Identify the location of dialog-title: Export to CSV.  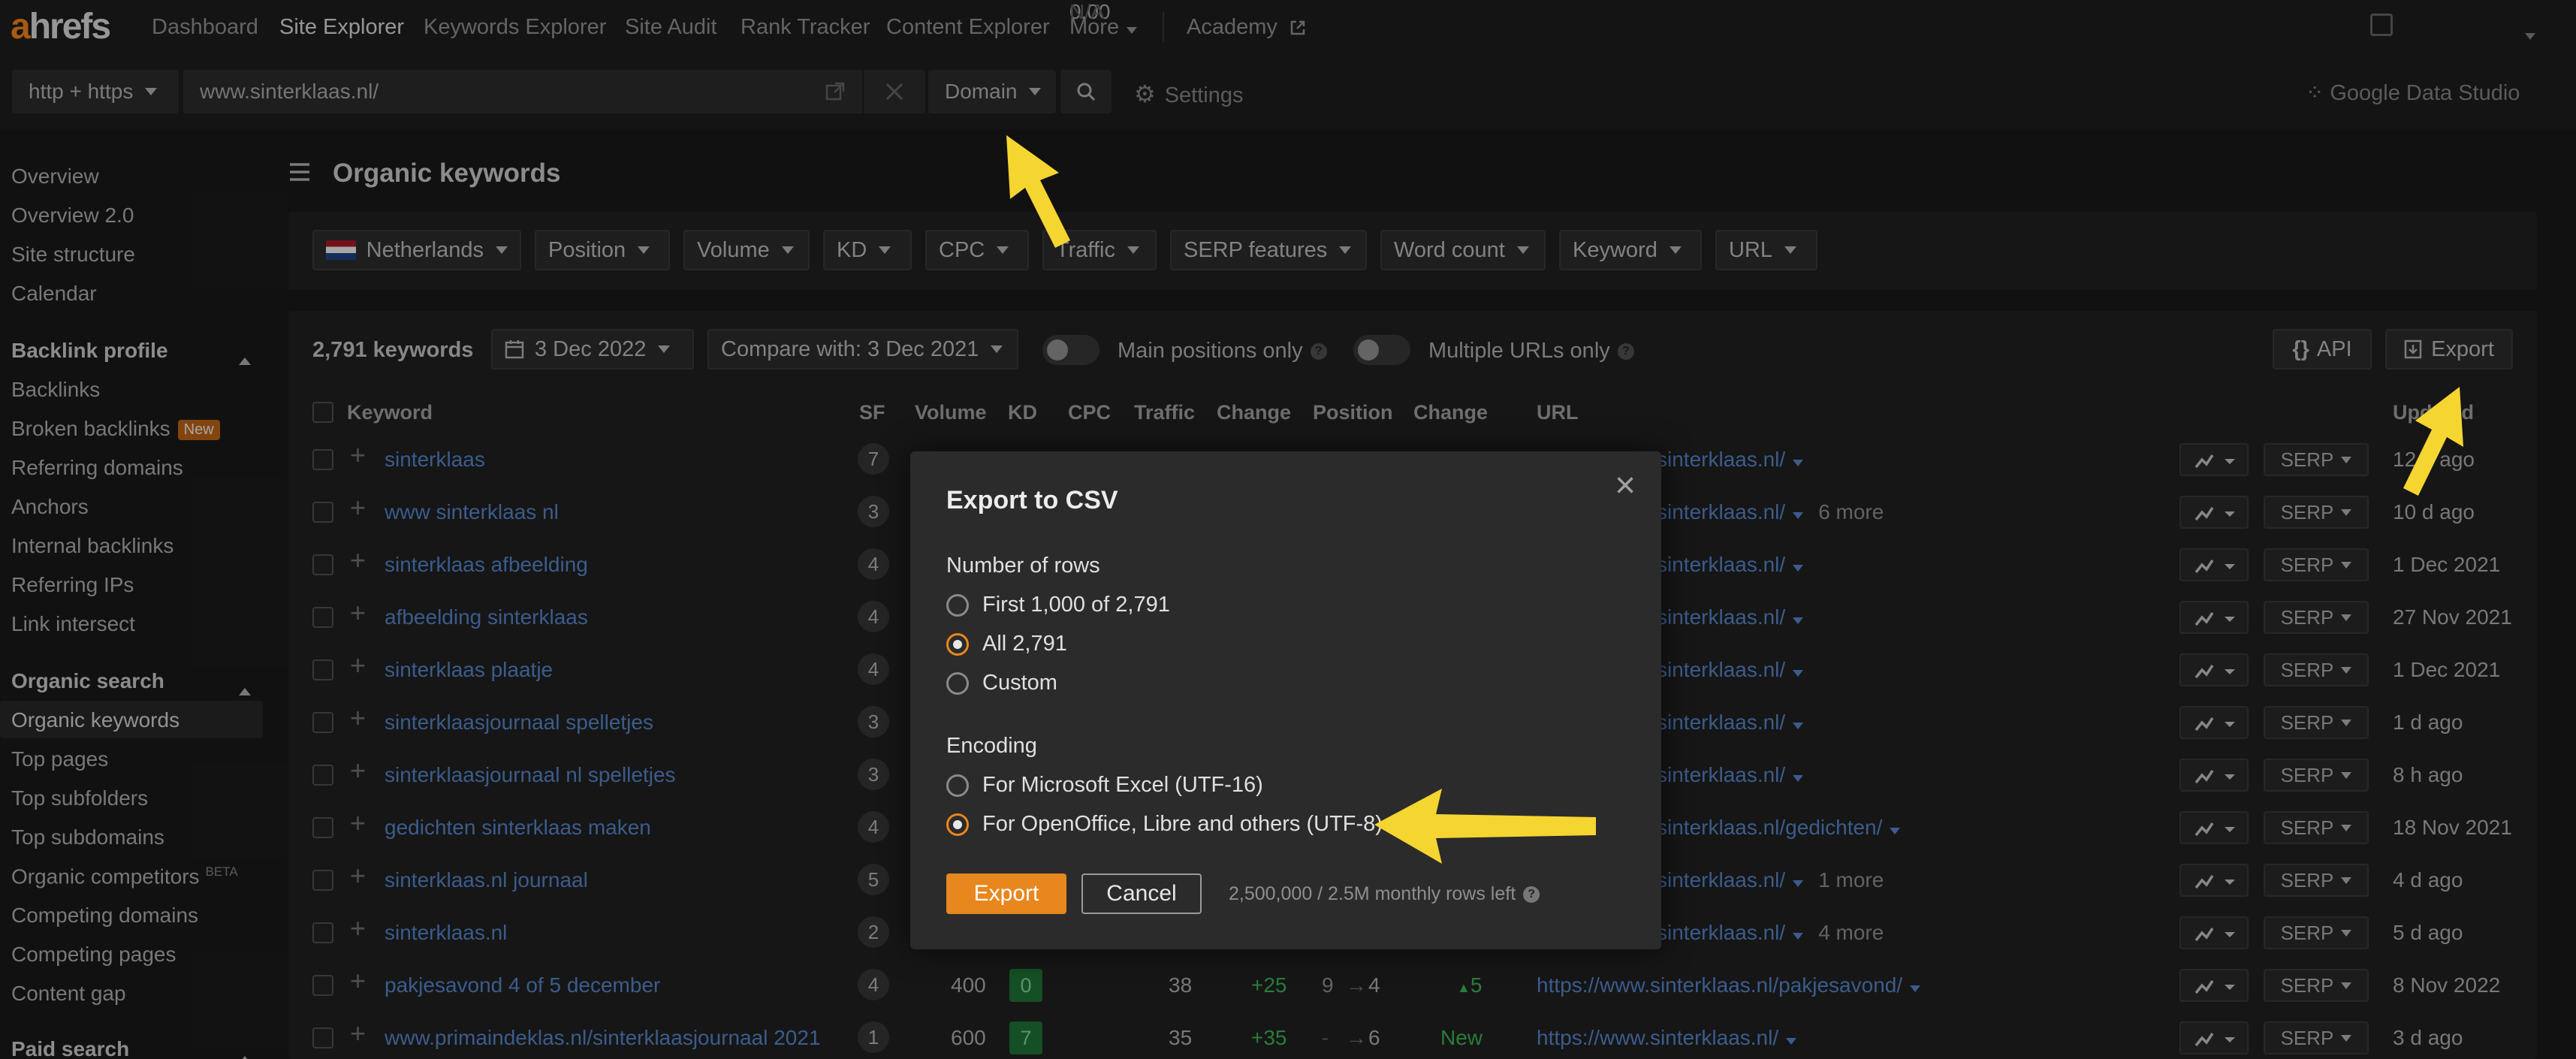
(1032, 500).